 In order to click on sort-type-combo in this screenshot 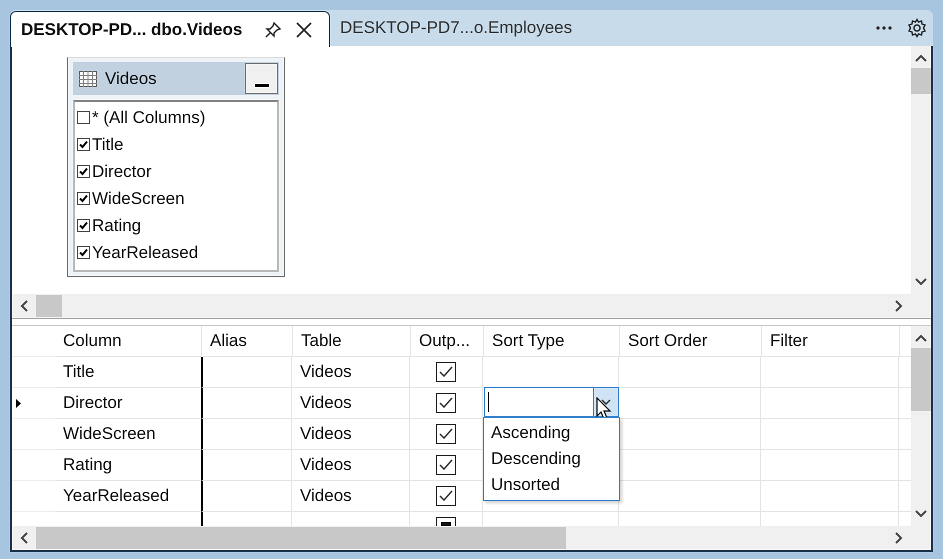, I will do `click(551, 402)`.